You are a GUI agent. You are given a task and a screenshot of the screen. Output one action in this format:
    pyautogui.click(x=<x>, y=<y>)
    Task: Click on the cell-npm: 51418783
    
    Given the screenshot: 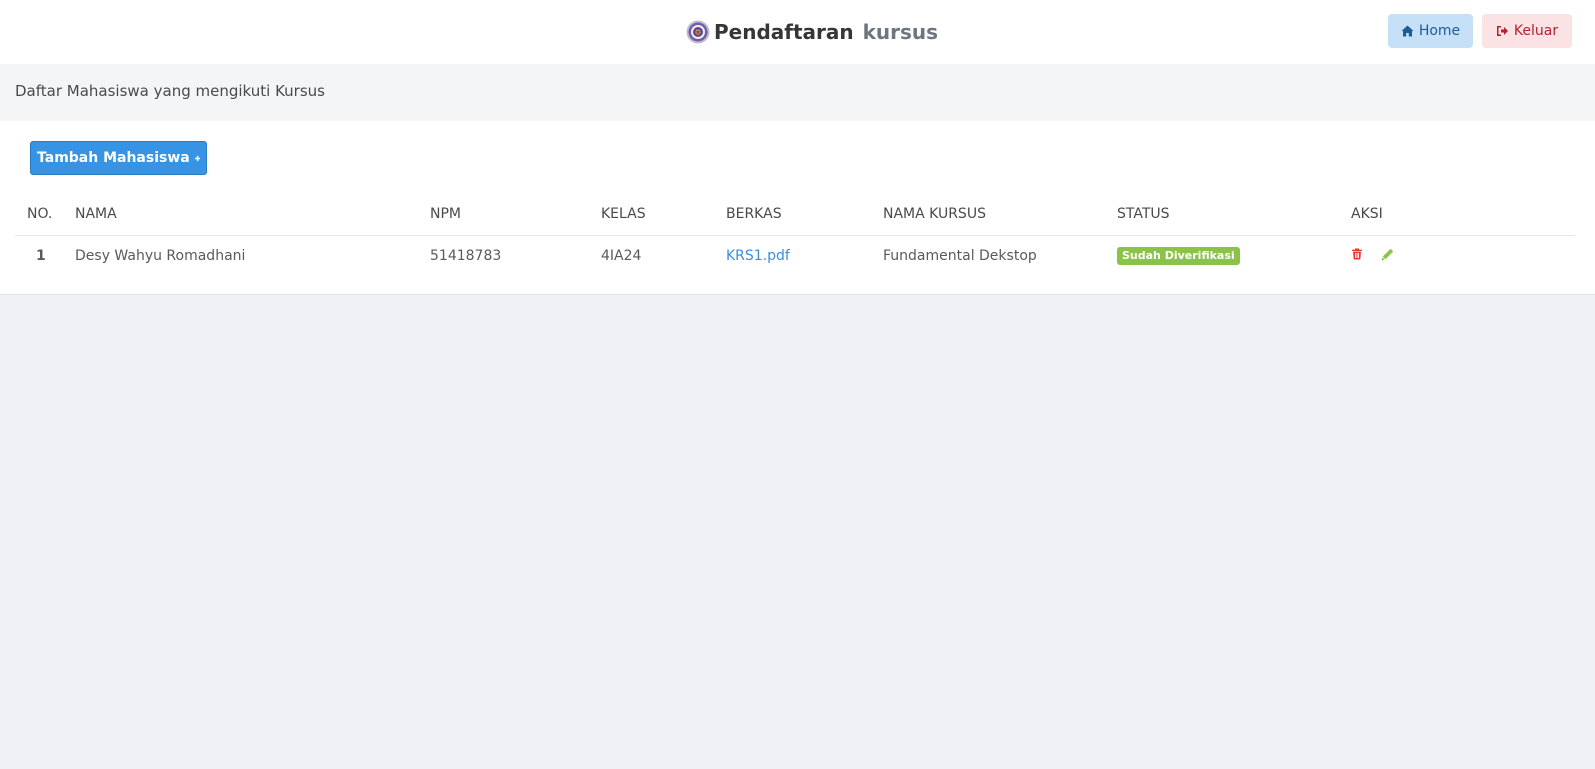 What is the action you would take?
    pyautogui.click(x=466, y=256)
    